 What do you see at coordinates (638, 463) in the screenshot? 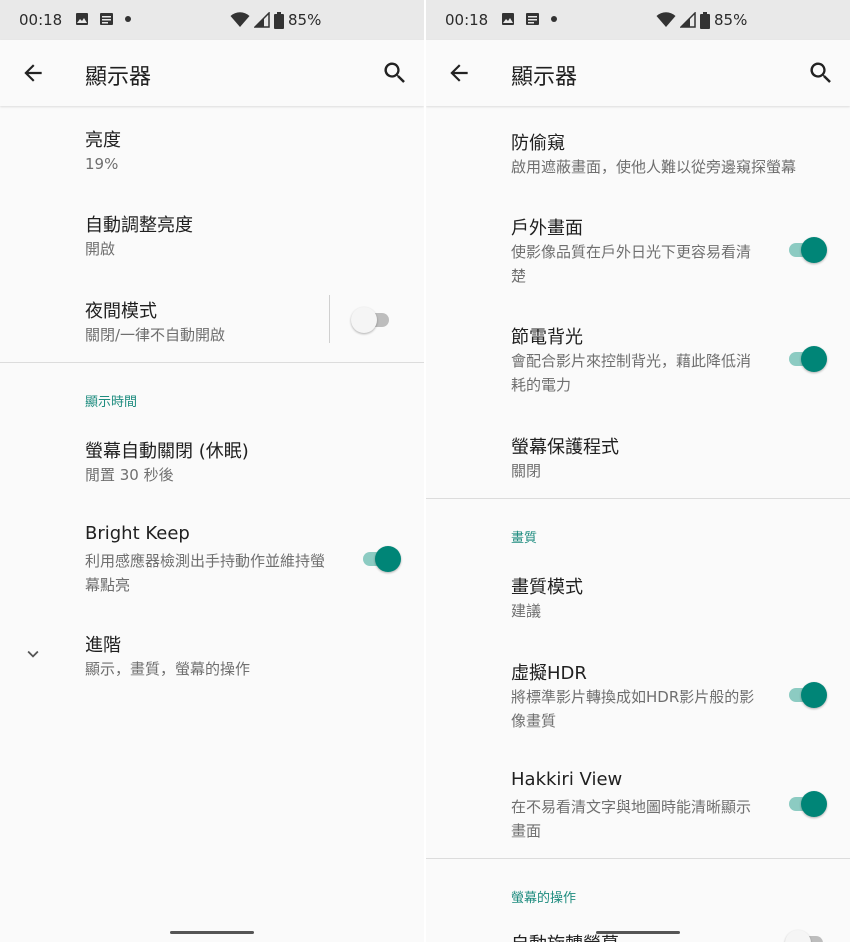
I see `screensaver-item: 螢幕保護程式 關閉` at bounding box center [638, 463].